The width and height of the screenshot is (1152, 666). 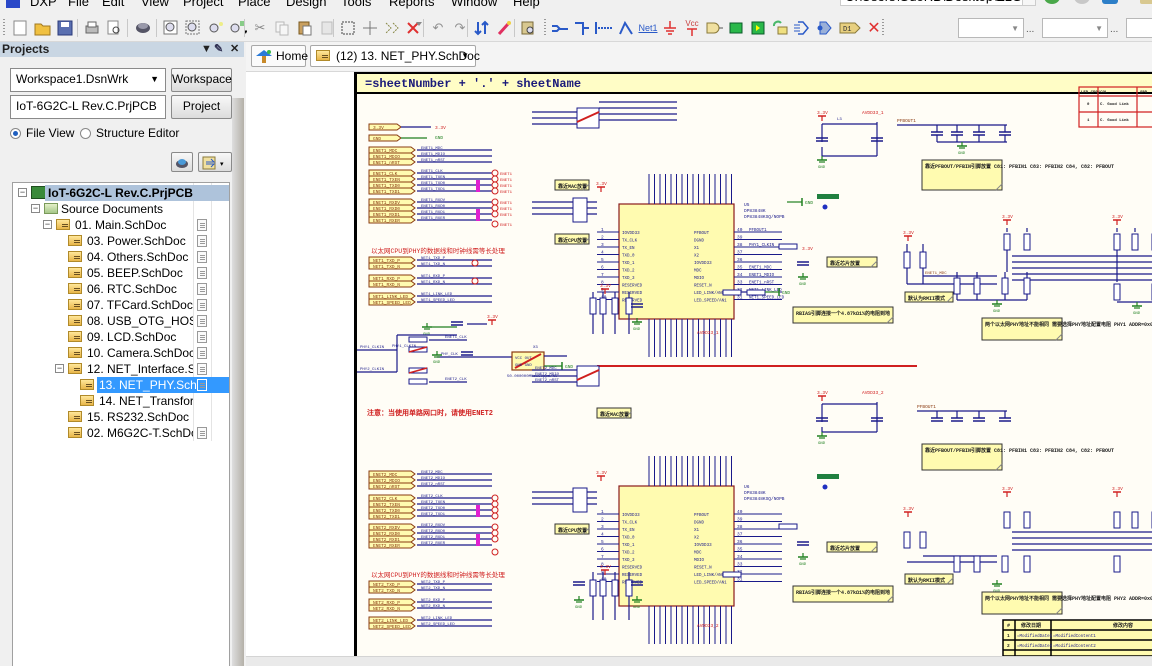 I want to click on zoom-filter-icon: ▾, so click(x=238, y=28).